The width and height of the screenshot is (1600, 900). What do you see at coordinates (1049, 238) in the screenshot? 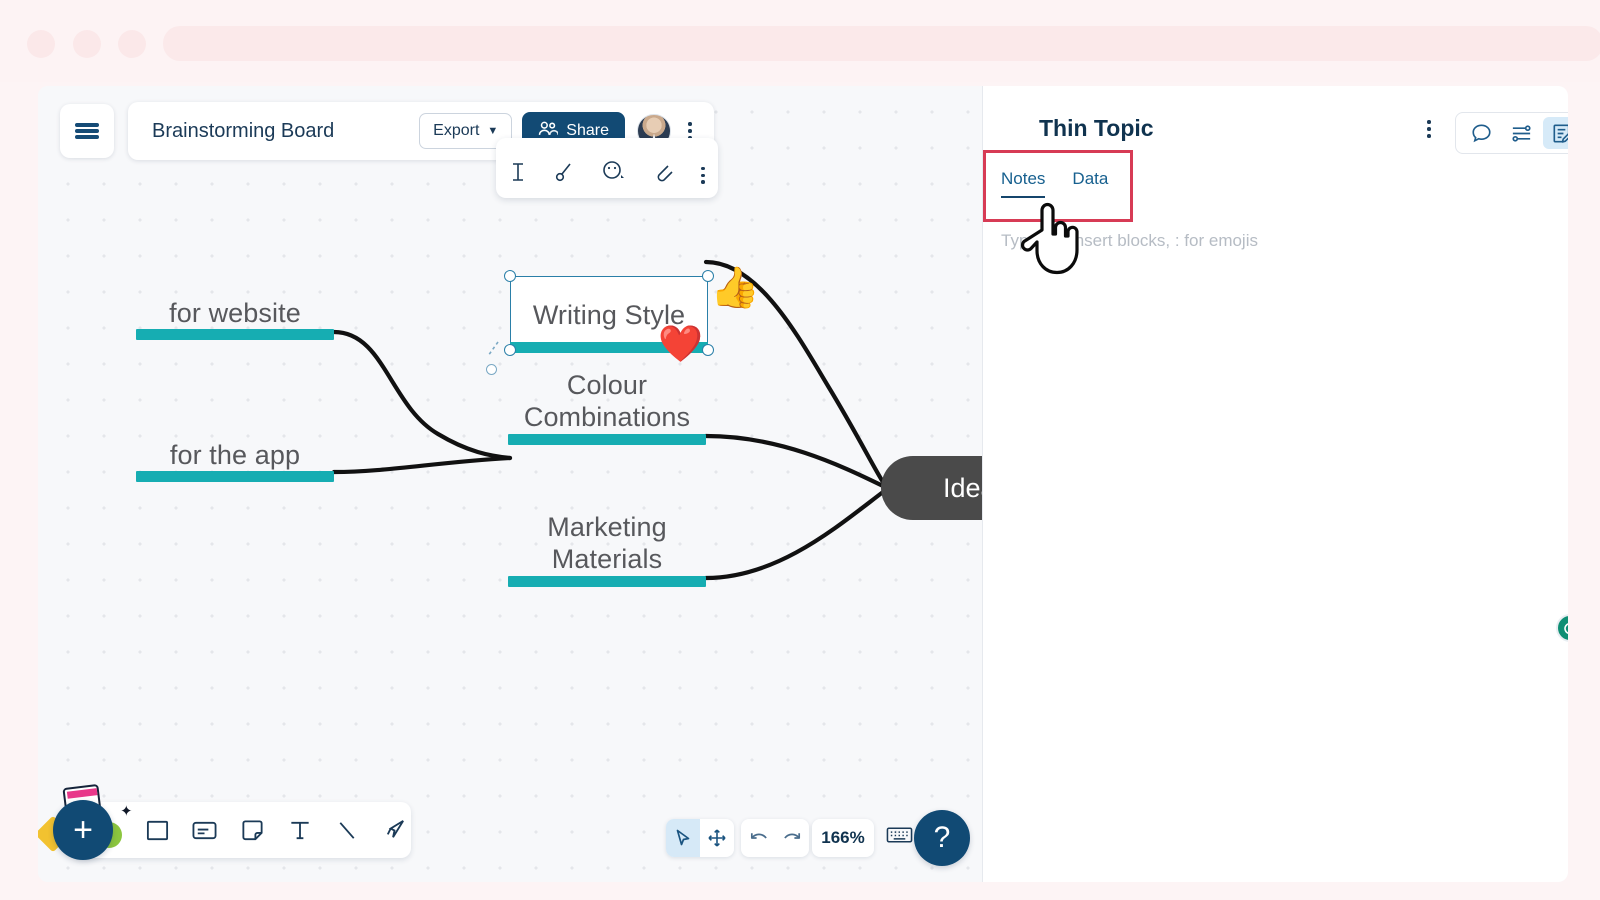
I see `pointing-hand-cursor` at bounding box center [1049, 238].